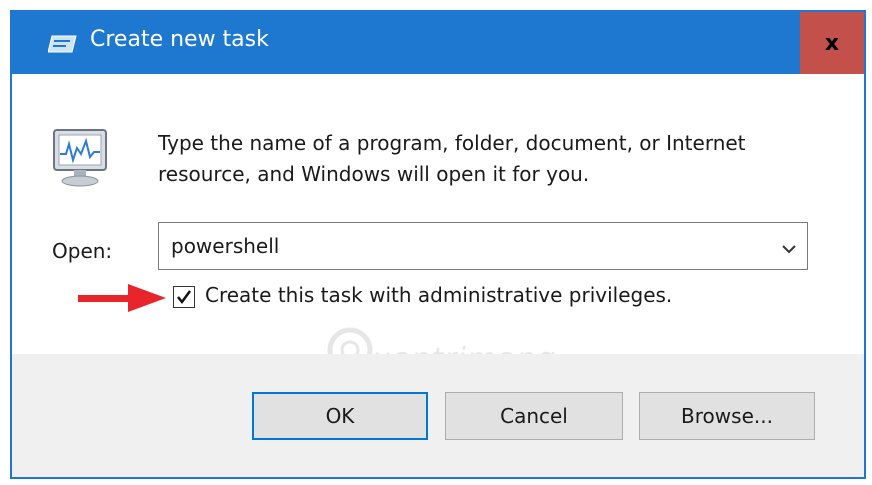  I want to click on ok-button: OK, so click(340, 416).